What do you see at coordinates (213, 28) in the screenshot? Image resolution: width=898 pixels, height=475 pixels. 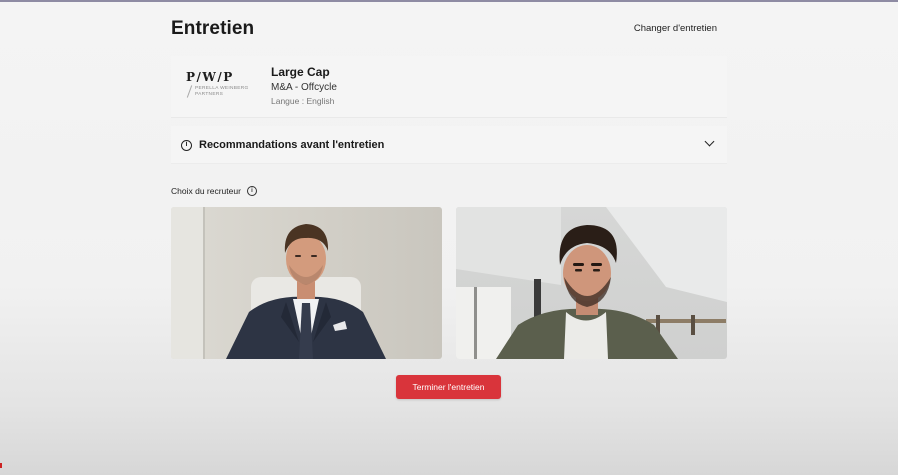 I see `page-title: Entretien` at bounding box center [213, 28].